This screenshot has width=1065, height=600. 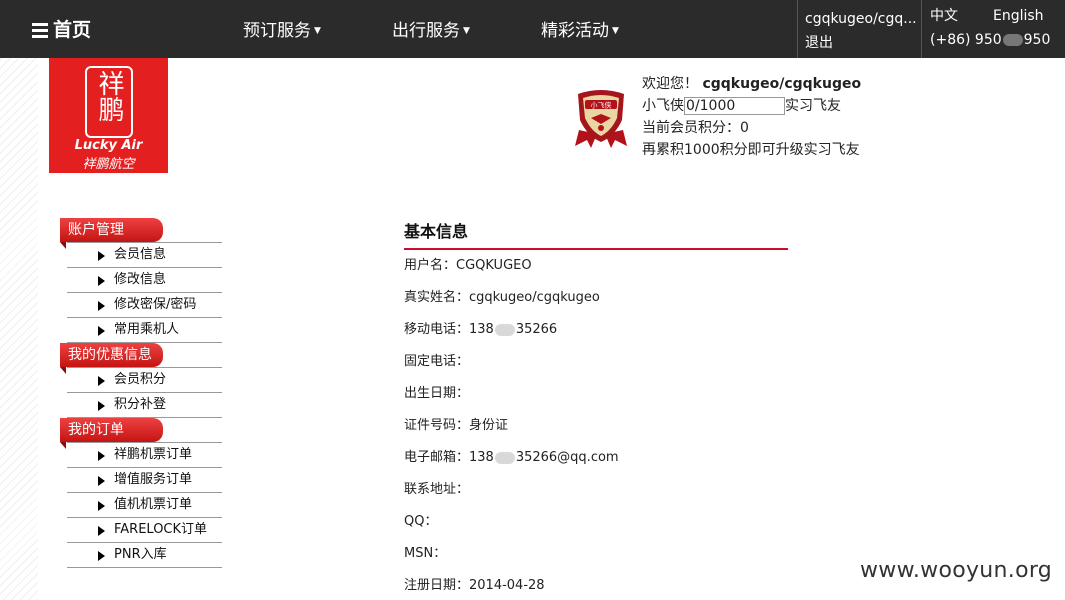 What do you see at coordinates (861, 43) in the screenshot?
I see `logout-link: 退出` at bounding box center [861, 43].